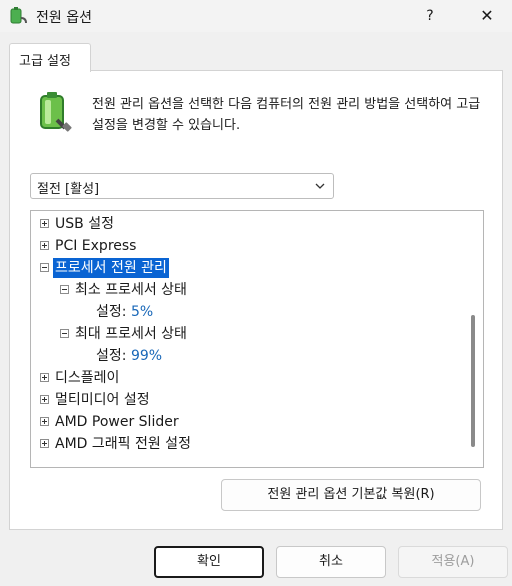 The width and height of the screenshot is (512, 586). Describe the element at coordinates (209, 562) in the screenshot. I see `ok-button: 확인` at that location.